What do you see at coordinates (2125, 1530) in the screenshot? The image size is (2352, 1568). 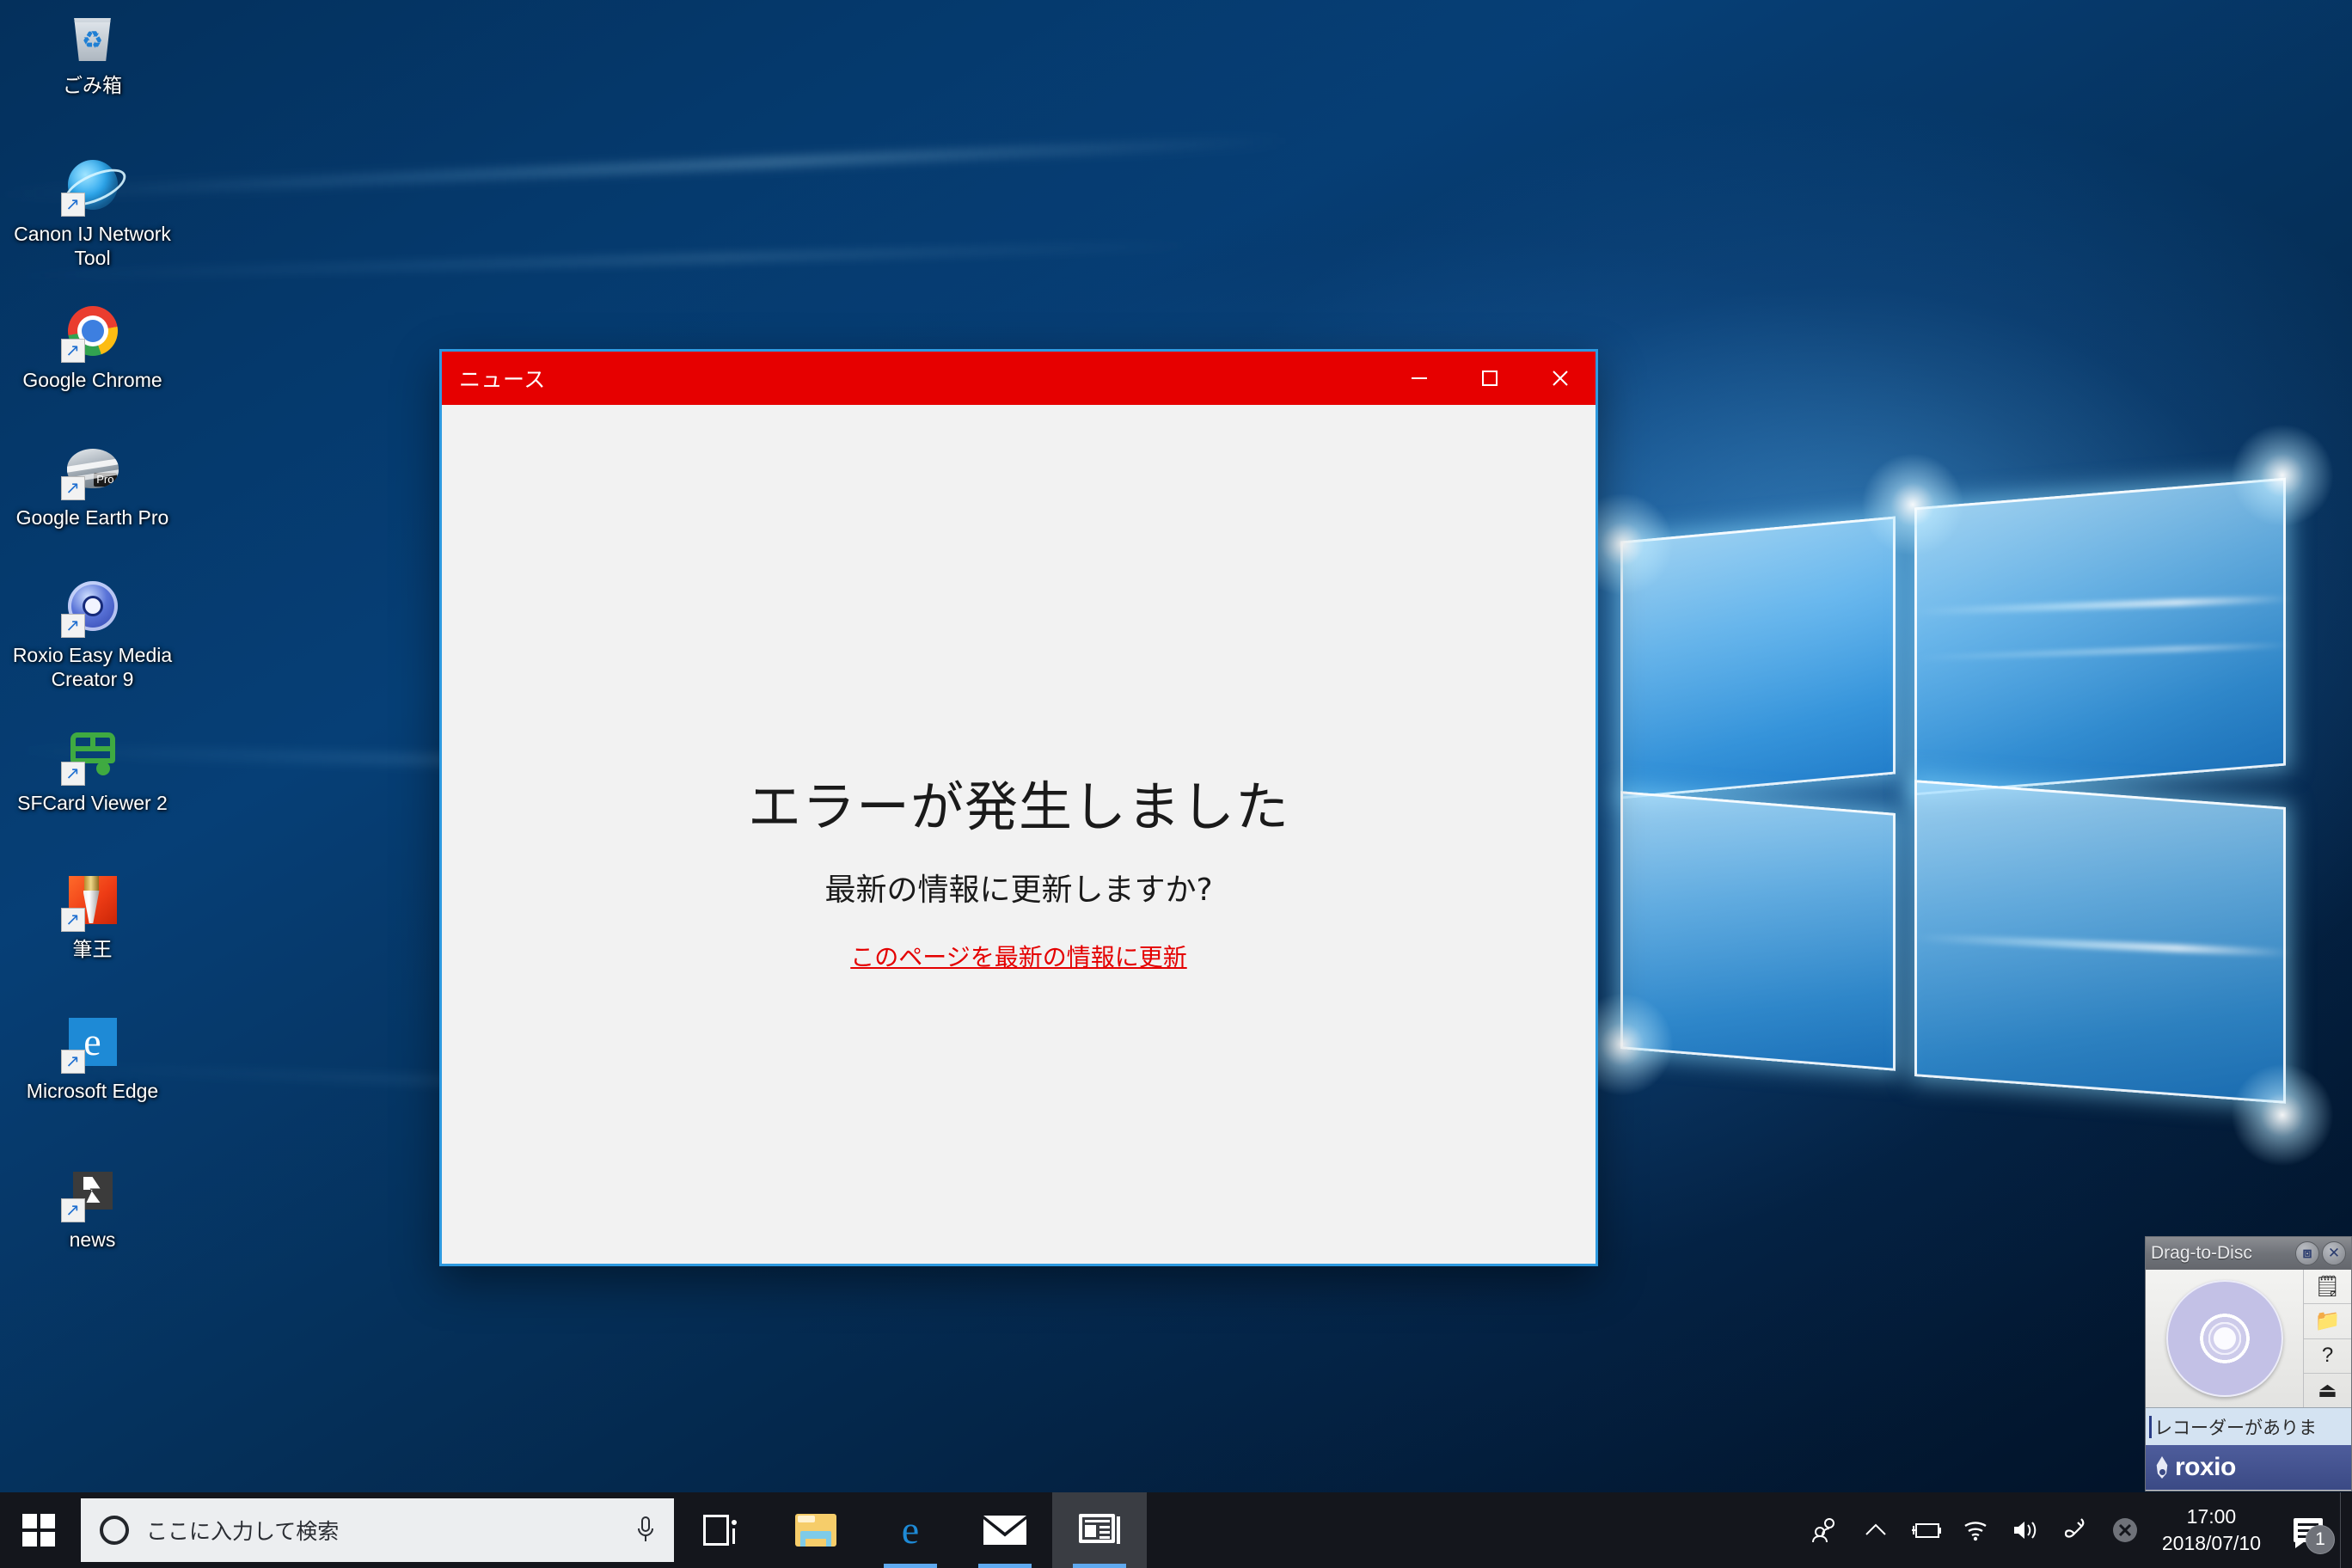 I see `safely-remove-hardware-circle-x-icon` at bounding box center [2125, 1530].